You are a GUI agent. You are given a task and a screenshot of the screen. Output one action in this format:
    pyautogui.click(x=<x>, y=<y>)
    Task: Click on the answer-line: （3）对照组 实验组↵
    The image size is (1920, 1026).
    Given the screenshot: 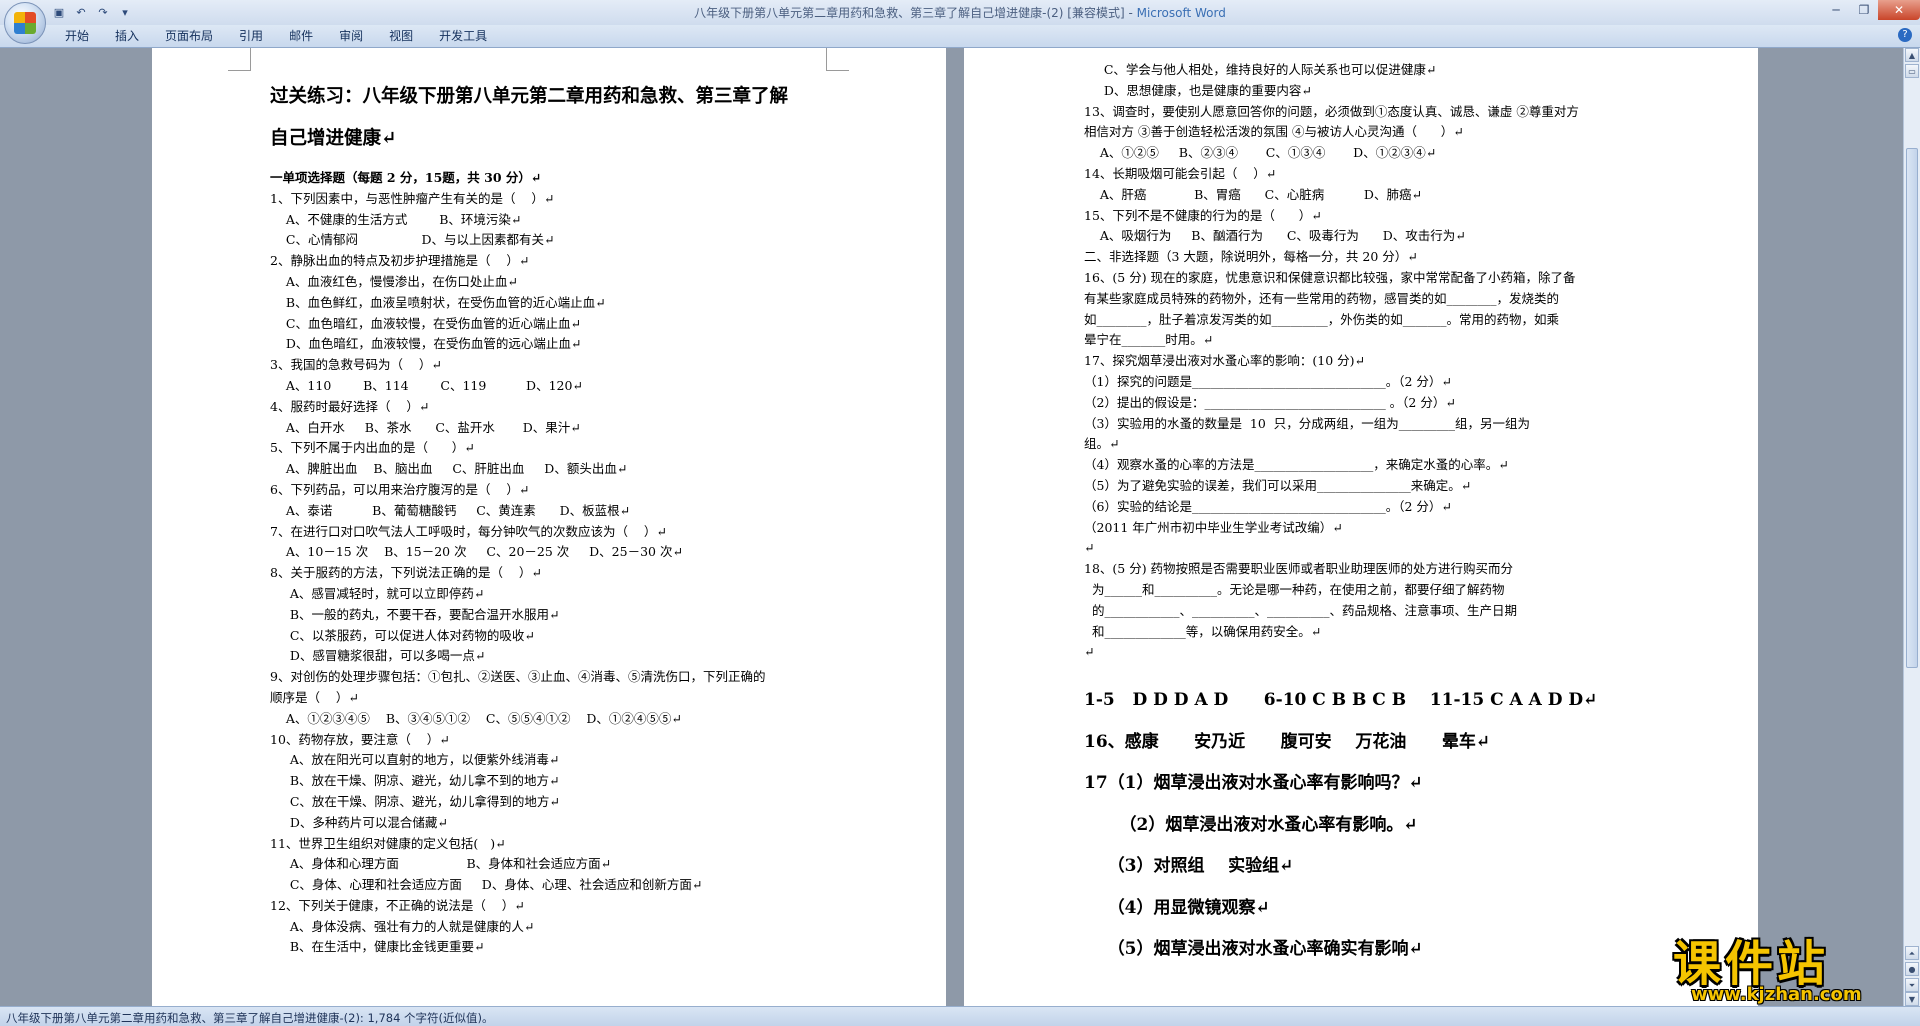 What is the action you would take?
    pyautogui.click(x=1189, y=866)
    